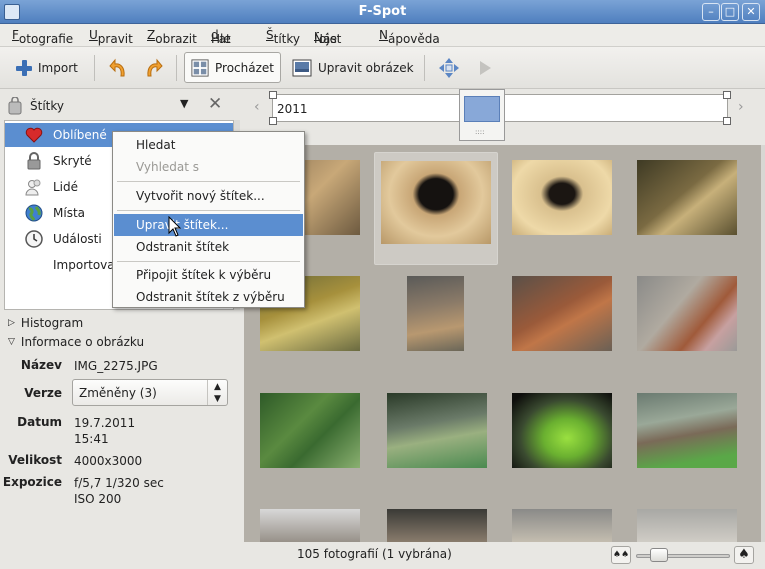 The image size is (765, 569). Describe the element at coordinates (374, 554) in the screenshot. I see `status-text: 105 fotografií (1 vybrána)` at that location.